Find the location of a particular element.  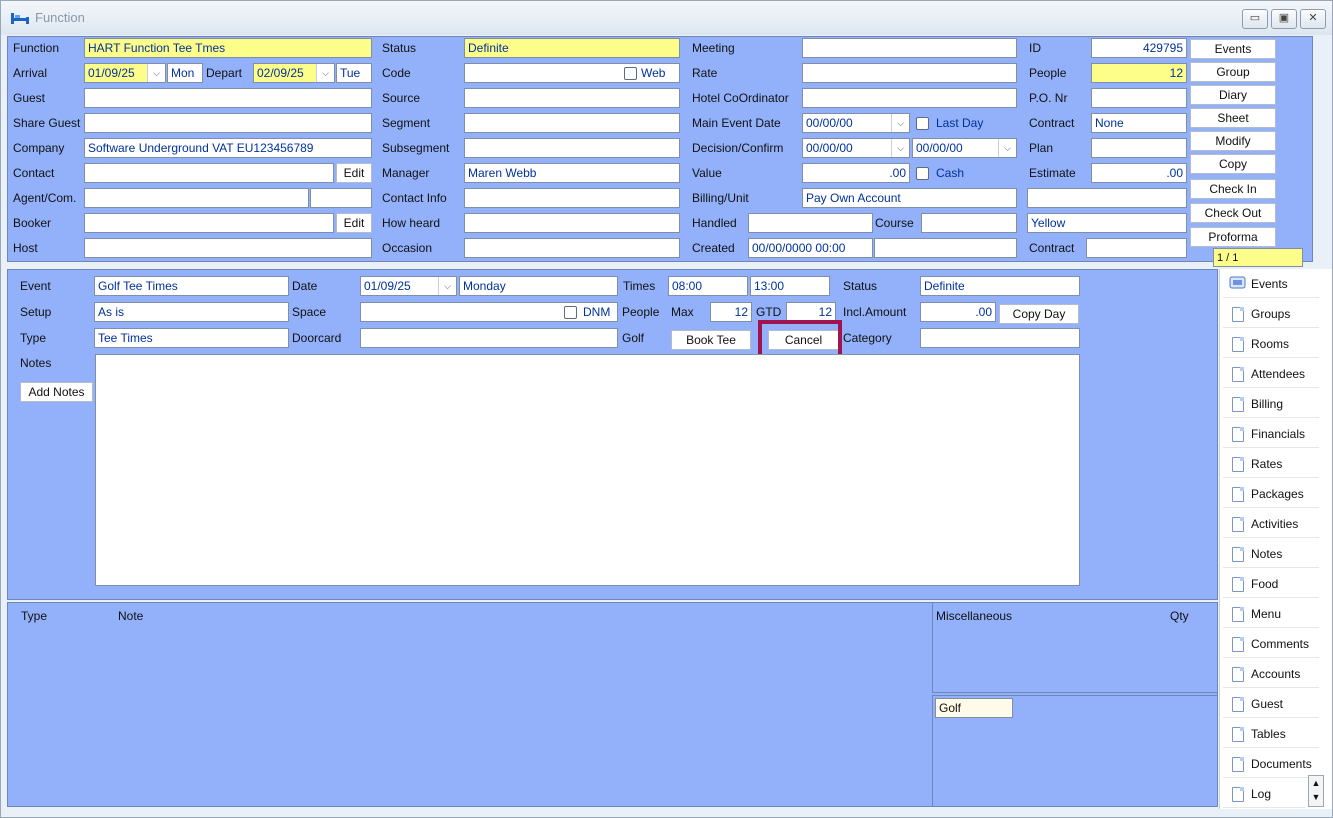

occasion-field is located at coordinates (572, 248).